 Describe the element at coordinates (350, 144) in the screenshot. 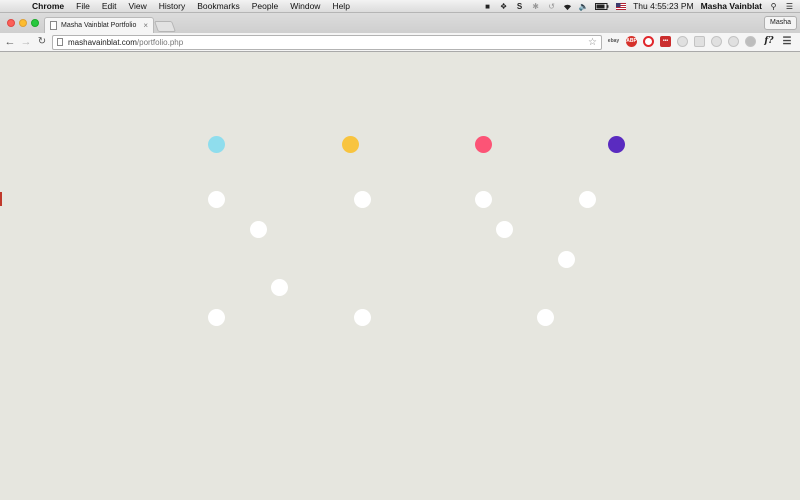

I see `portfolio-dot-yellow` at that location.